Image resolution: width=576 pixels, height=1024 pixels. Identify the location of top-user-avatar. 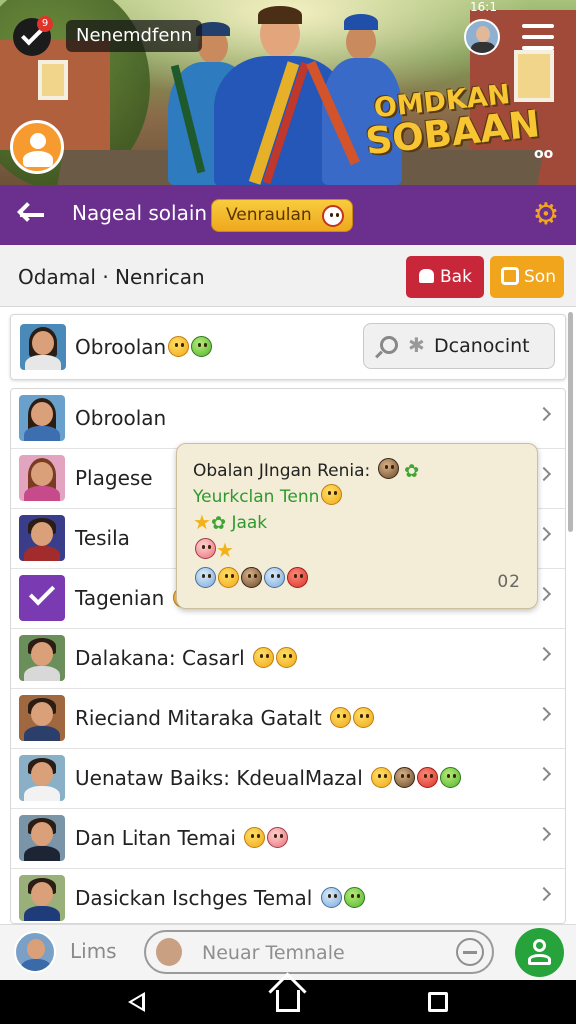
(482, 37).